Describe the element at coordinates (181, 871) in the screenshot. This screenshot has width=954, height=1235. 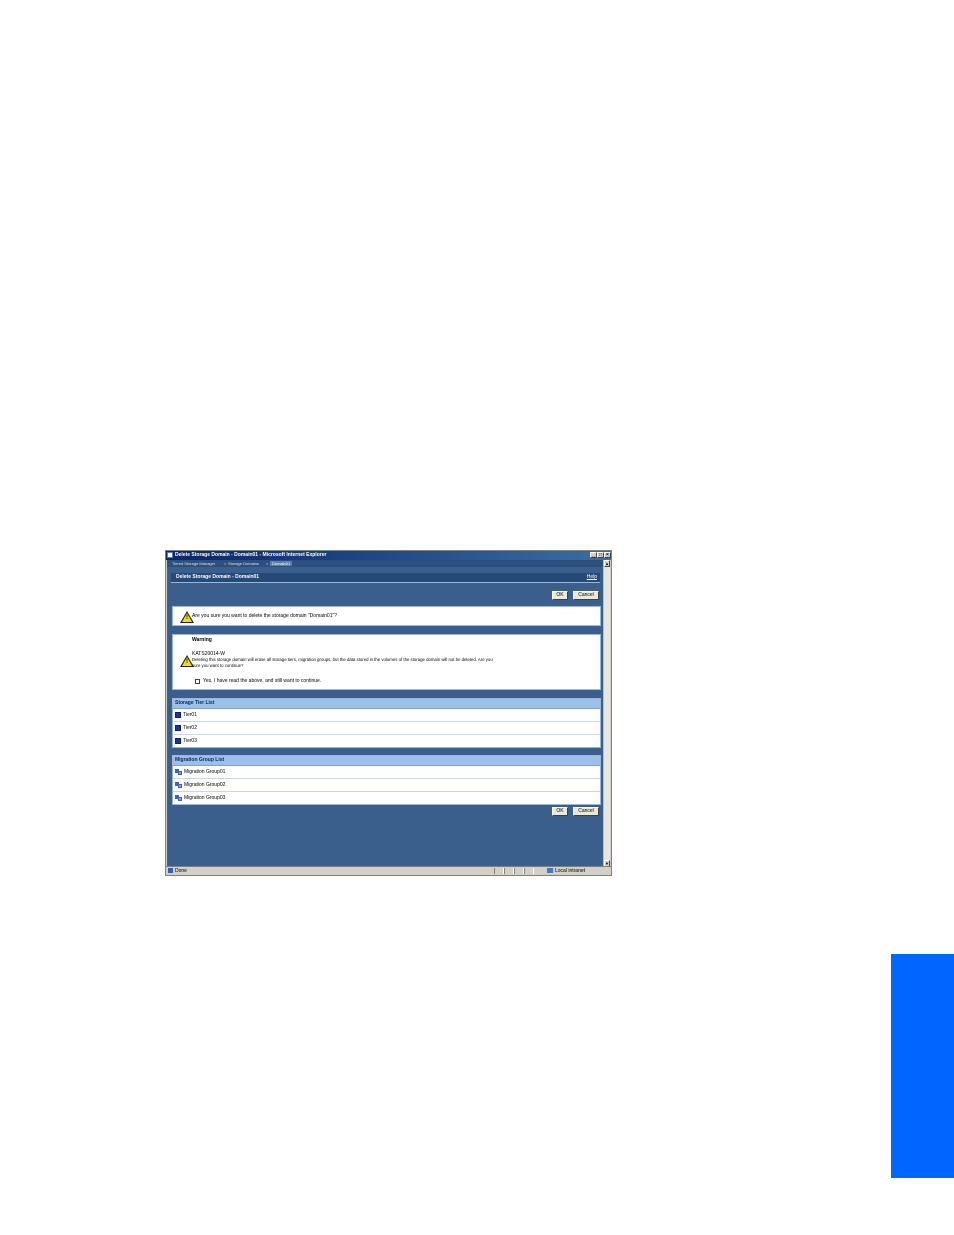
I see `status-text: Done` at that location.